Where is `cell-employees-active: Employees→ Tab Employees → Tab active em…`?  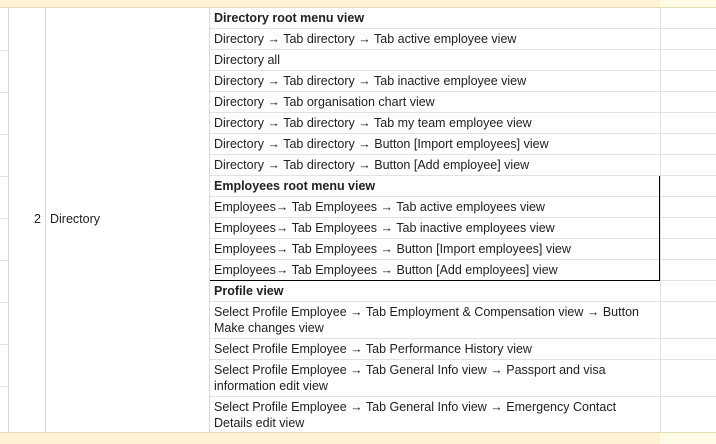
cell-employees-active: Employees→ Tab Employees → Tab active em… is located at coordinates (435, 207).